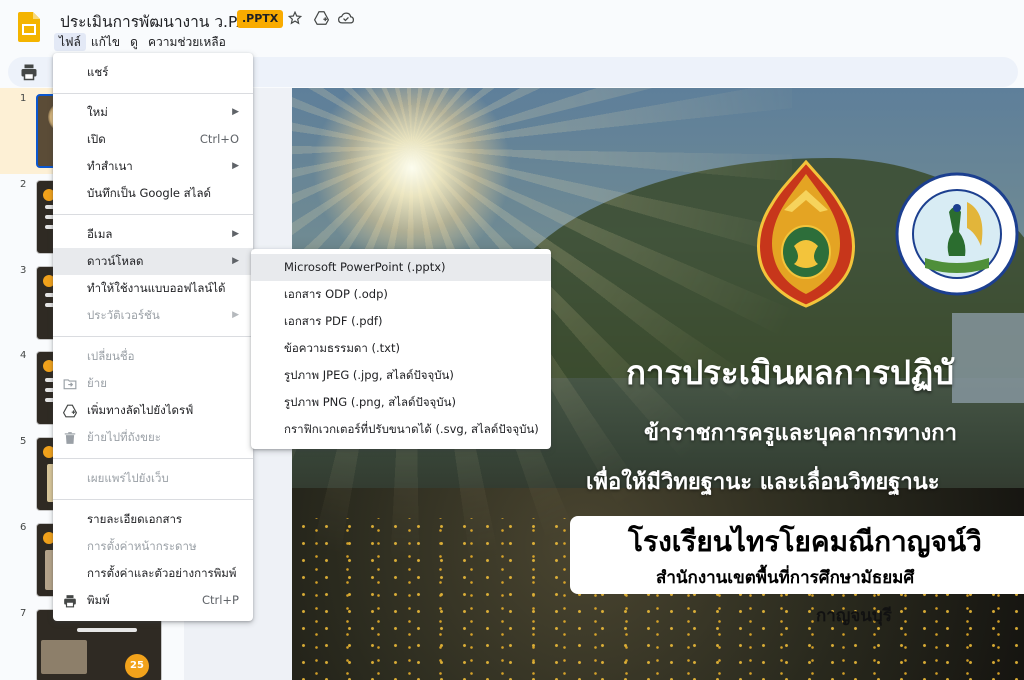 The height and width of the screenshot is (680, 1024). What do you see at coordinates (321, 18) in the screenshot?
I see `move-to-drive-icon` at bounding box center [321, 18].